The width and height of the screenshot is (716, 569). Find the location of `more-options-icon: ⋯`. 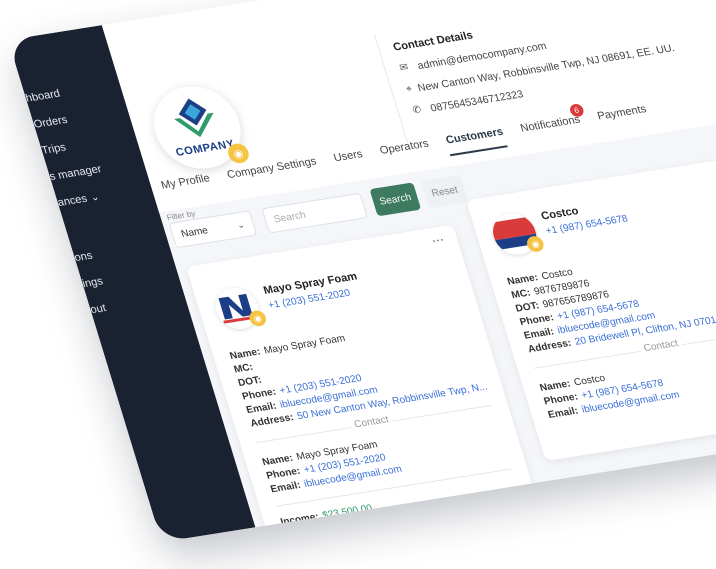

more-options-icon: ⋯ is located at coordinates (438, 240).